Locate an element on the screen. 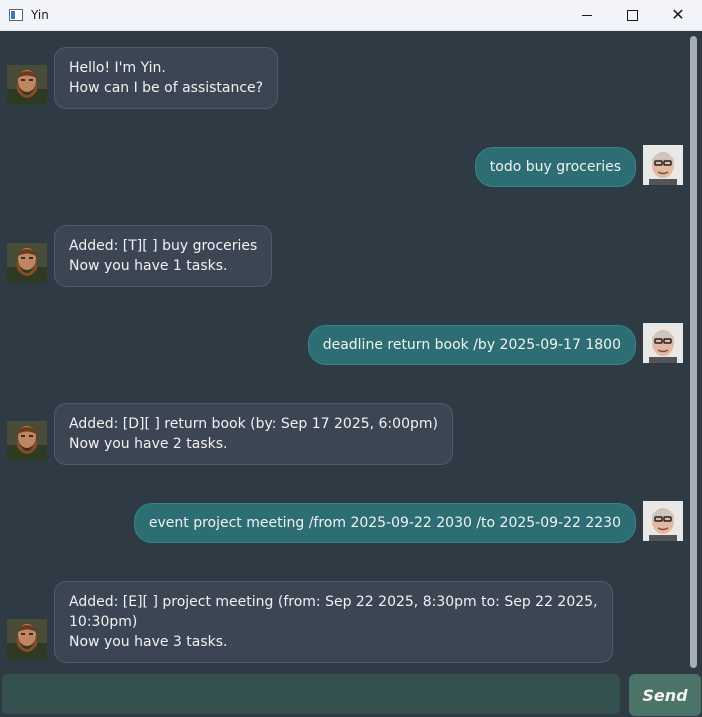 The image size is (702, 717). minimize-icon is located at coordinates (587, 15).